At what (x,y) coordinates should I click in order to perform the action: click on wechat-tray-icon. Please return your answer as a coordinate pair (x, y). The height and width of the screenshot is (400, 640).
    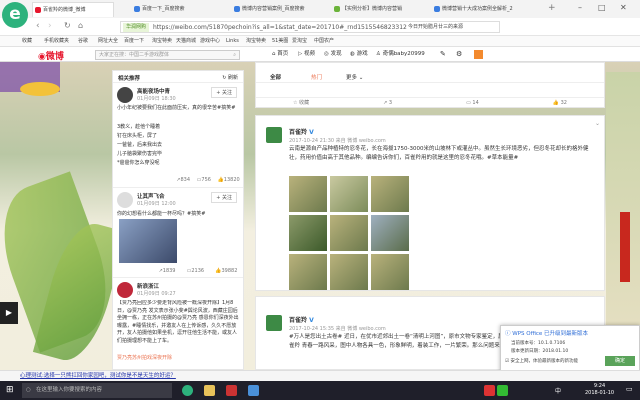
    Looking at the image, I should click on (502, 390).